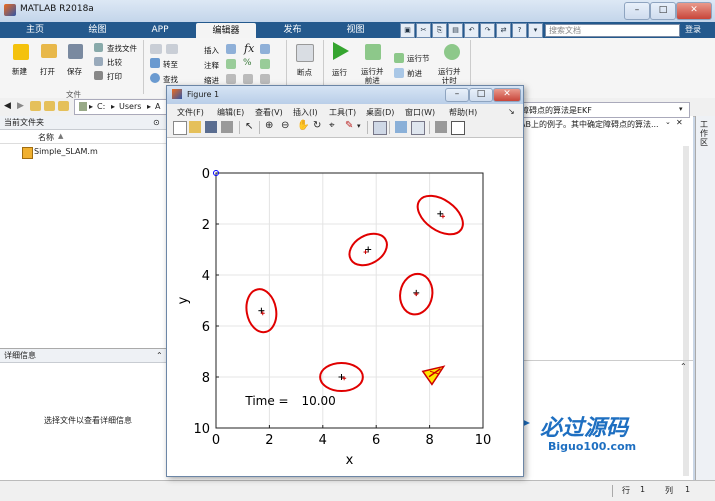 This screenshot has width=715, height=501. I want to click on comment-button: 注释, so click(211, 65).